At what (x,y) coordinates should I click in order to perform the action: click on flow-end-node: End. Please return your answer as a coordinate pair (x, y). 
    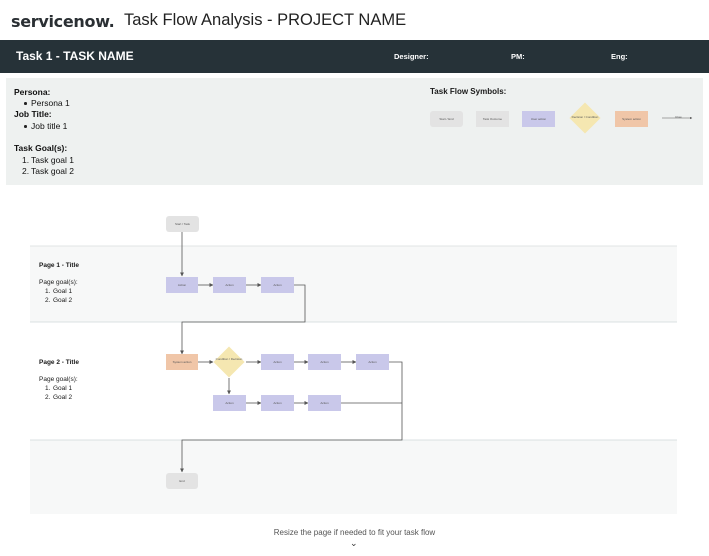
    Looking at the image, I should click on (182, 481).